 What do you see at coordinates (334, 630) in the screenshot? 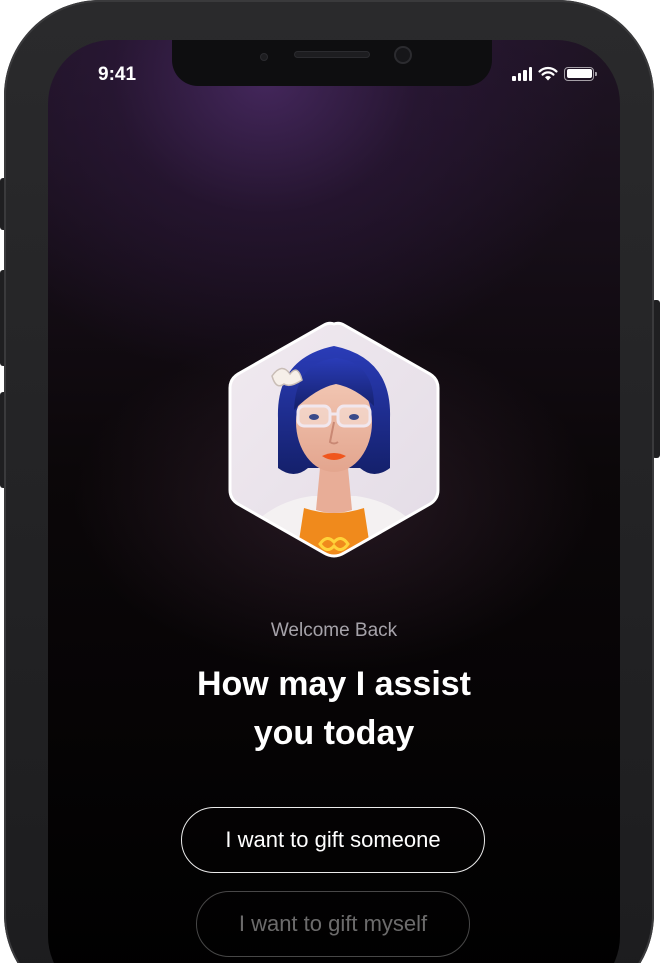
I see `welcome-text: Welcome Back` at bounding box center [334, 630].